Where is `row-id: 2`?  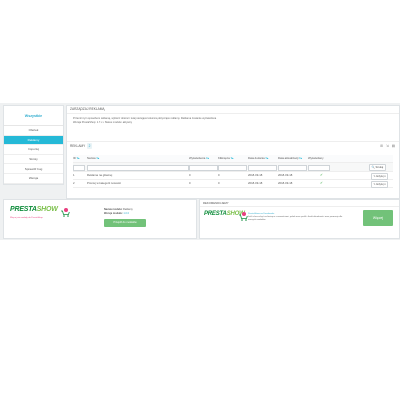 row-id: 2 is located at coordinates (74, 183).